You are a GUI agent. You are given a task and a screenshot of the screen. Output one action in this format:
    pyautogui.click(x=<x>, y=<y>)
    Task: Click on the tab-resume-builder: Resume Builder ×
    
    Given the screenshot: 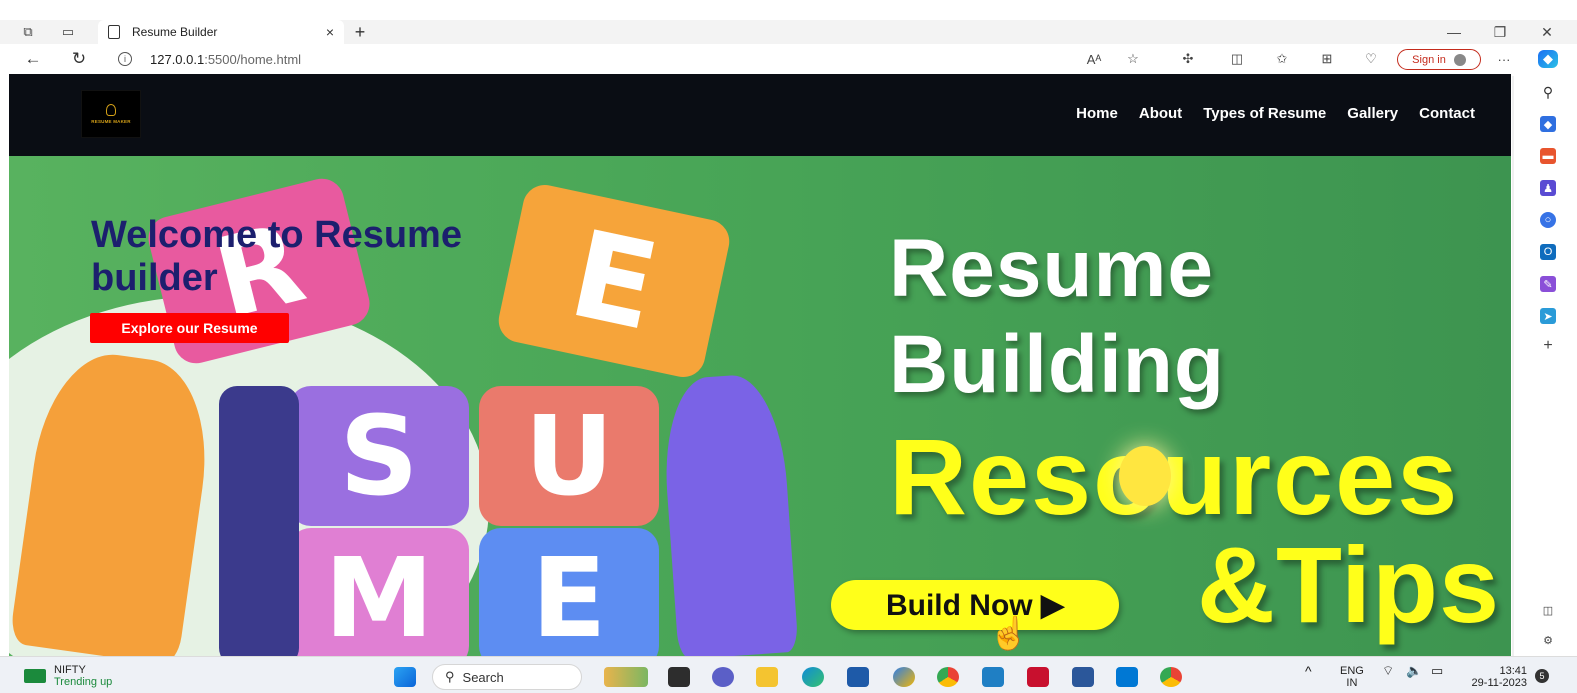 What is the action you would take?
    pyautogui.click(x=221, y=32)
    